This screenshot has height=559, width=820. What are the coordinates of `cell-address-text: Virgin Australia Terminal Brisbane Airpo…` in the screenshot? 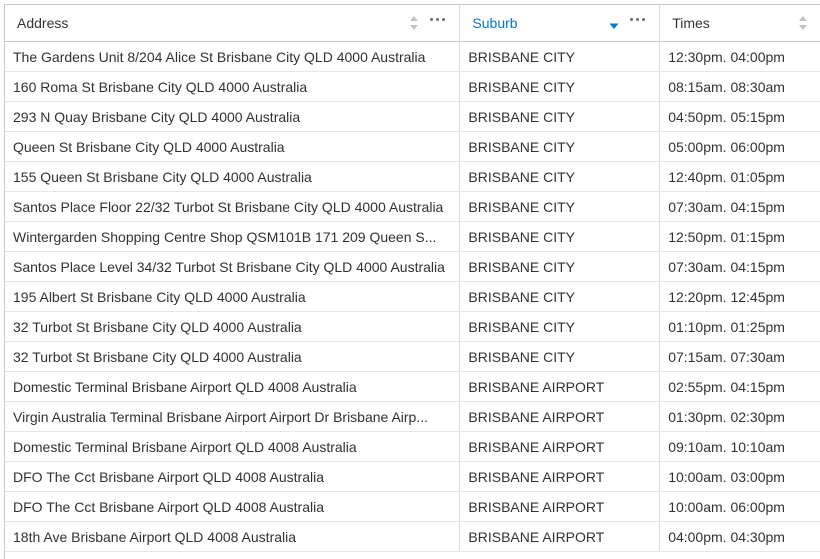 It's located at (221, 416).